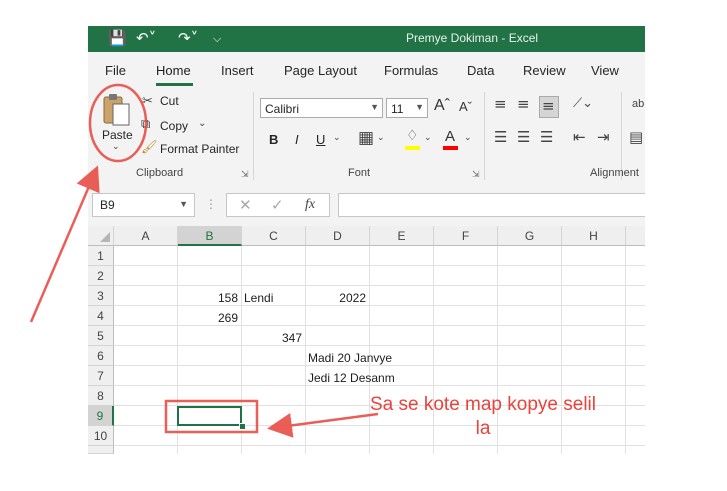 Image resolution: width=727 pixels, height=491 pixels. I want to click on annotation-callout: Sa se kote map kopye selil la, so click(482, 416).